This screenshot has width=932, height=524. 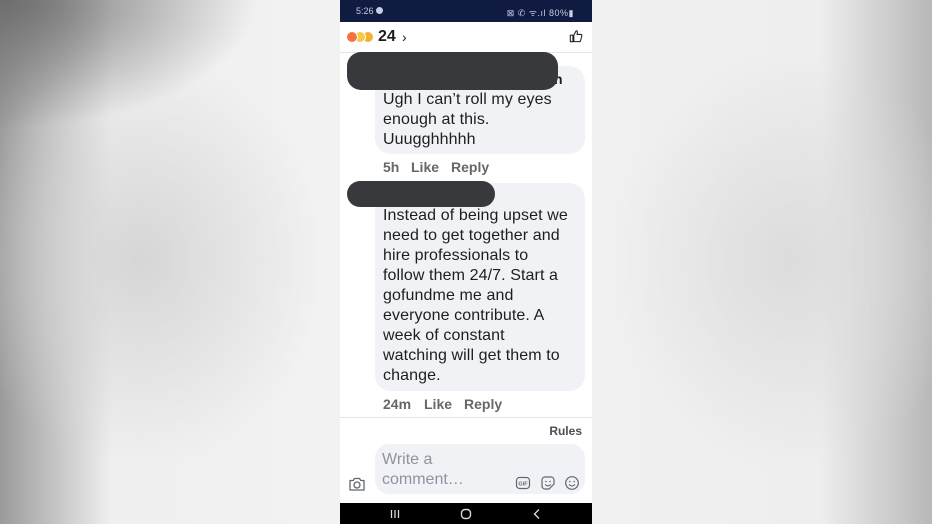 What do you see at coordinates (466, 11) in the screenshot?
I see `status-bar: 5:26 ⊠ ✆ ᯤ.ıl 80%▮` at bounding box center [466, 11].